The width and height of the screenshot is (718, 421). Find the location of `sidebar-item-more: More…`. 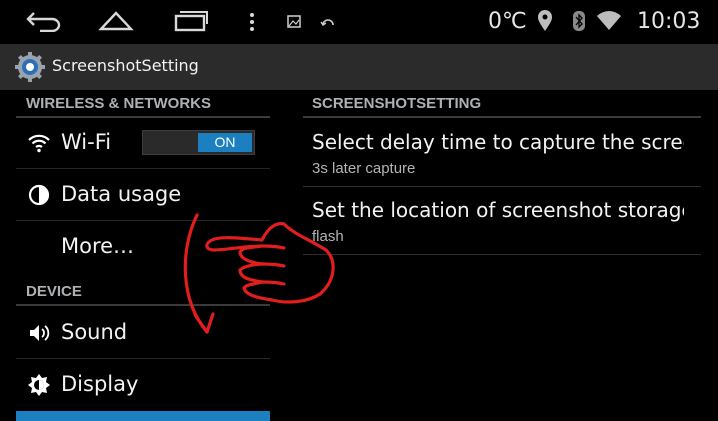

sidebar-item-more: More… is located at coordinates (143, 247).